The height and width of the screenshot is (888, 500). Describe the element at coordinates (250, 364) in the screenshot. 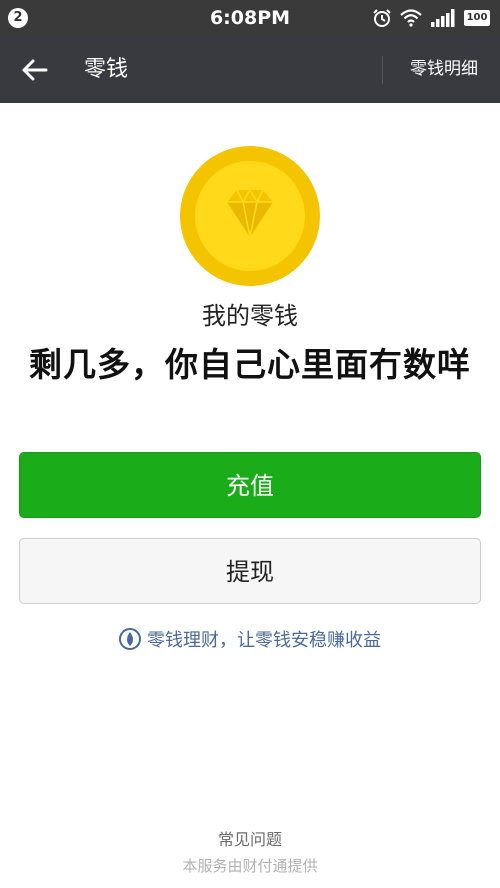

I see `caption-text: 剩几多，你自己心里面冇数咩` at that location.